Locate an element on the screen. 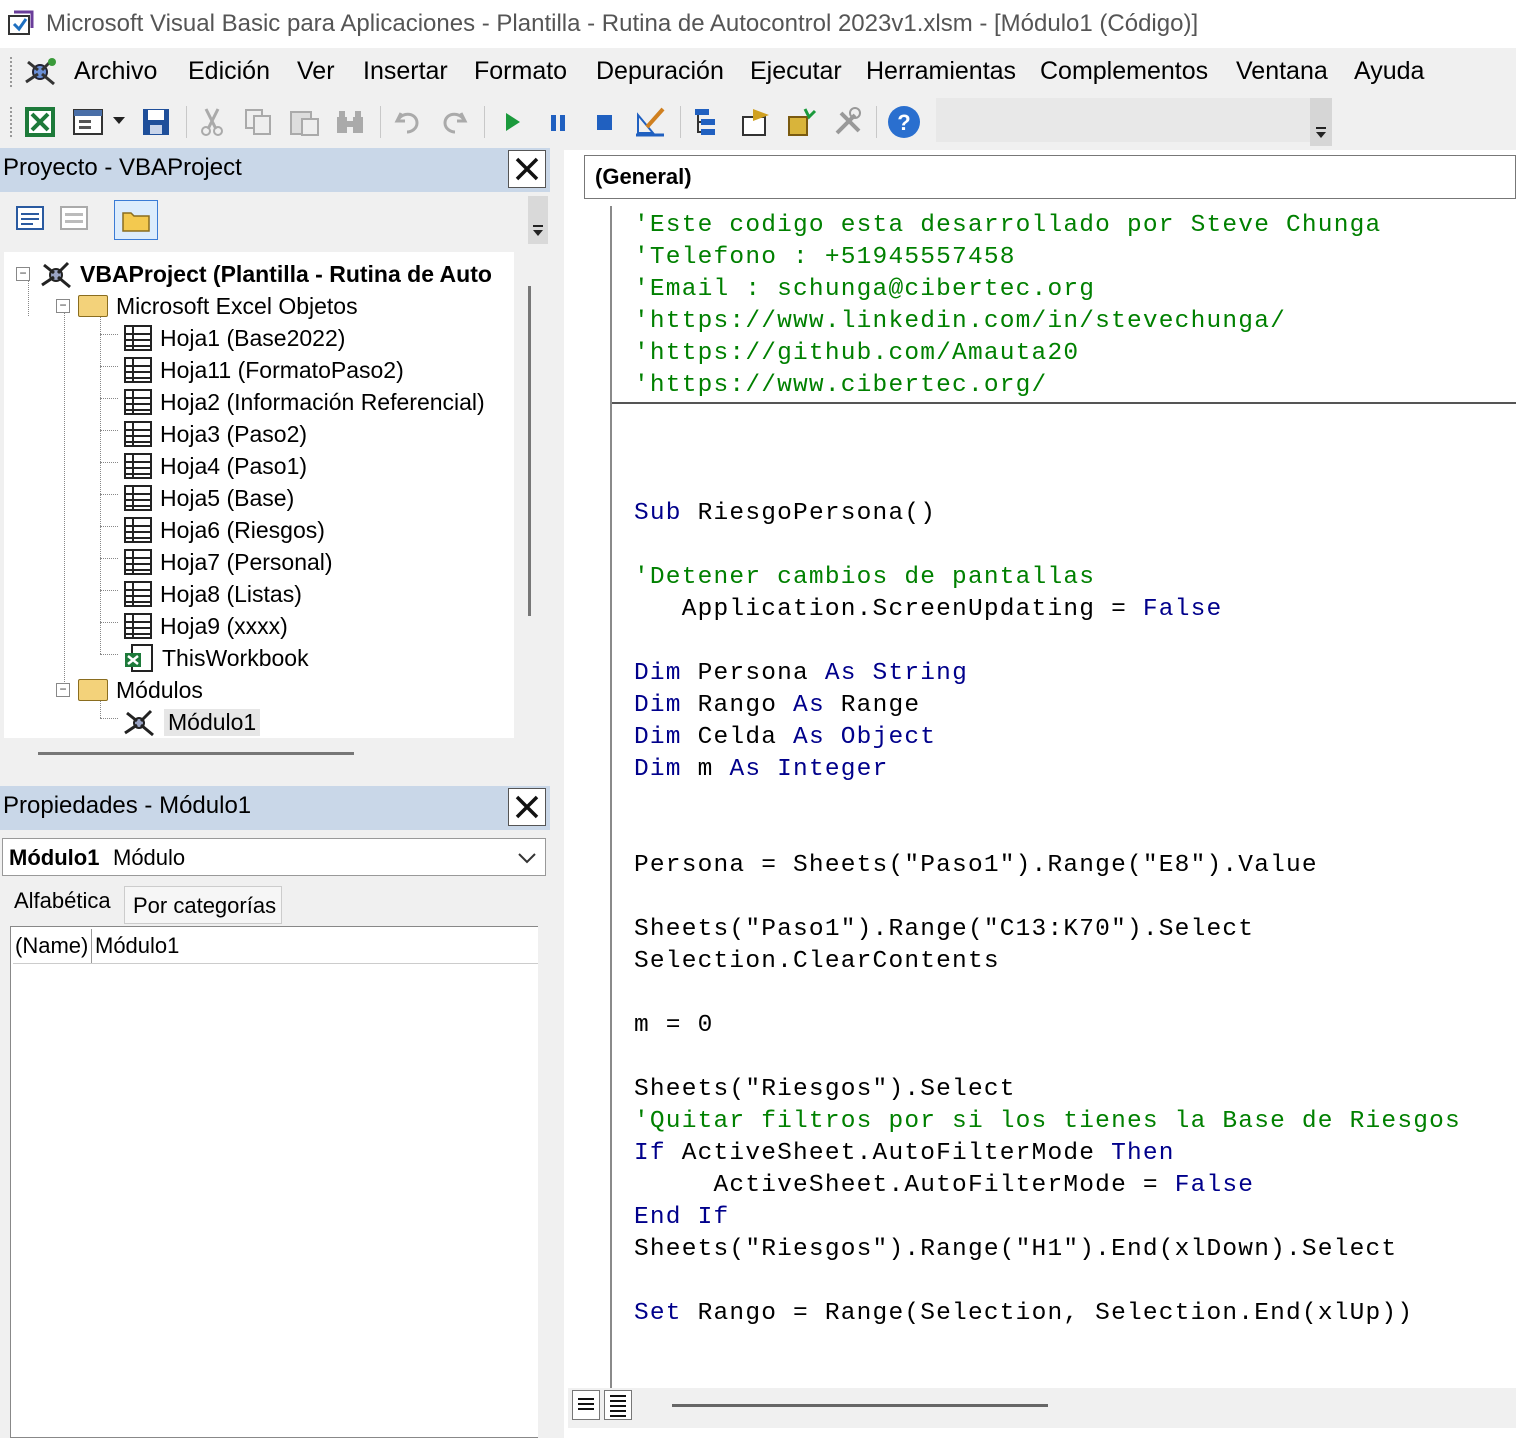  code-text: ActiveSheet.AutoFilterMode is located at coordinates (888, 1153).